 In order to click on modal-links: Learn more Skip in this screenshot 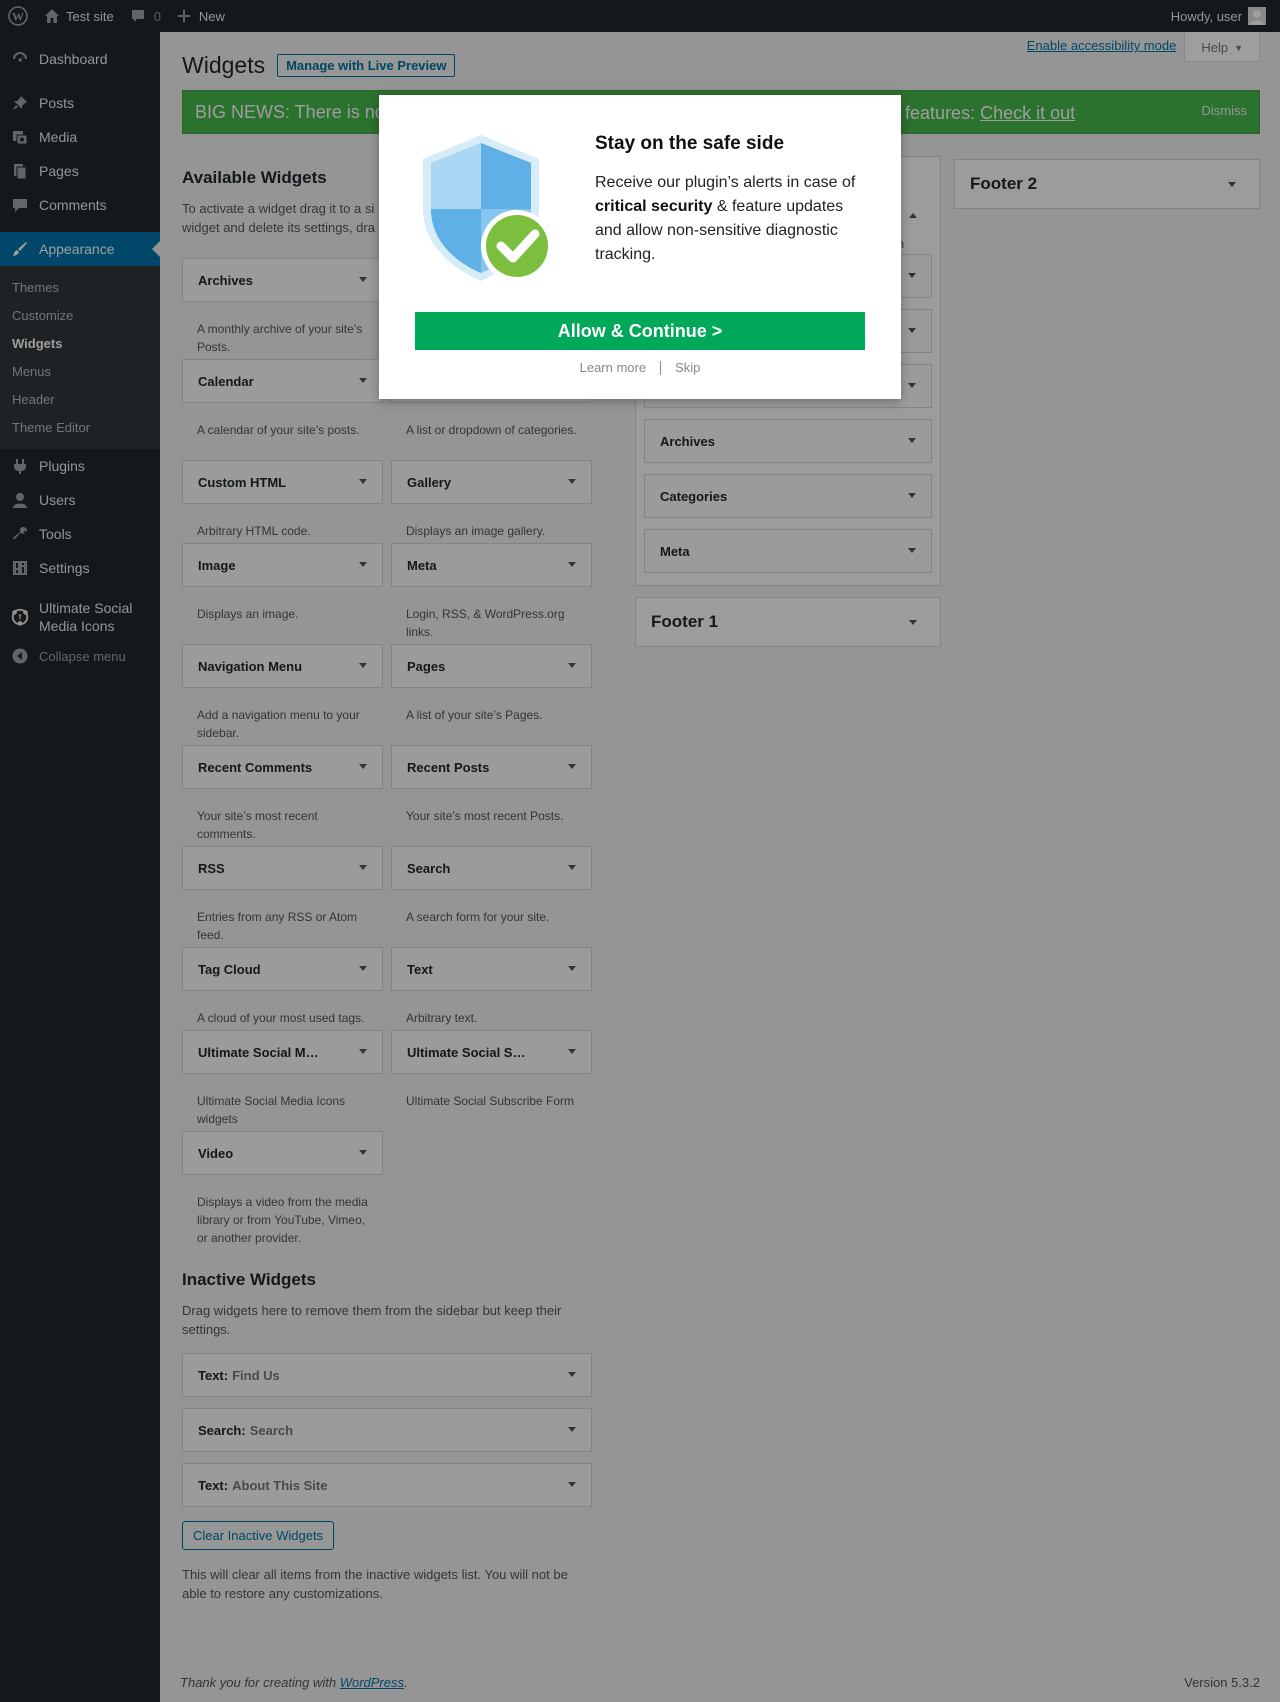, I will do `click(640, 367)`.